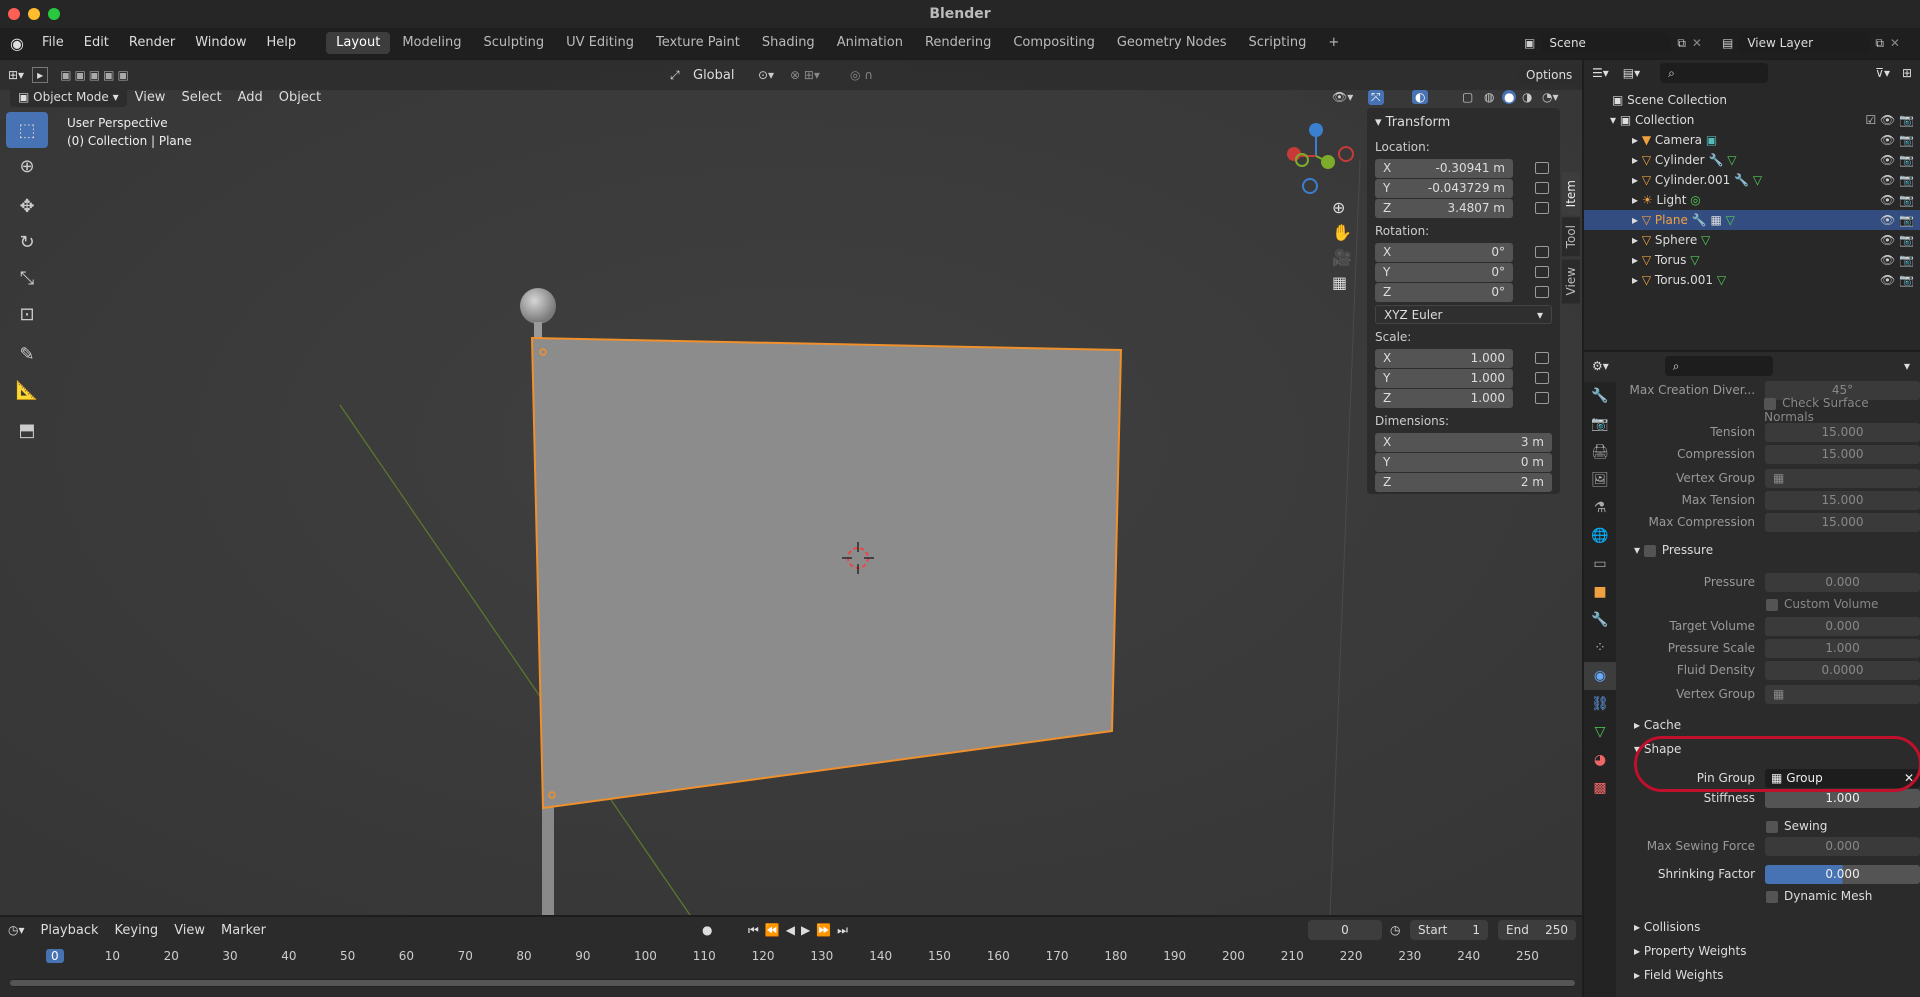  I want to click on tab-shading: Shading, so click(788, 43).